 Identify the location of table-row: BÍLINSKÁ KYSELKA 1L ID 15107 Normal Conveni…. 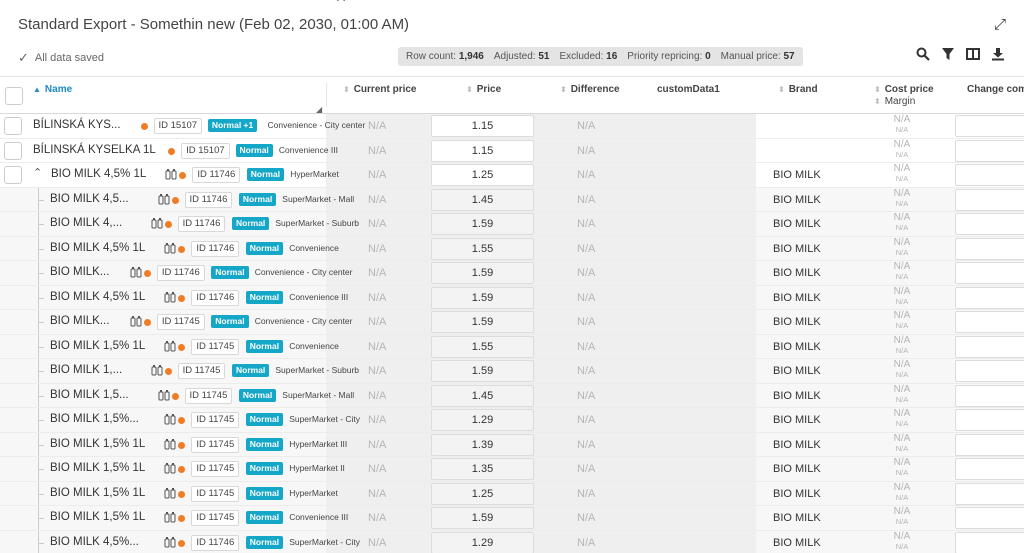
(512, 150).